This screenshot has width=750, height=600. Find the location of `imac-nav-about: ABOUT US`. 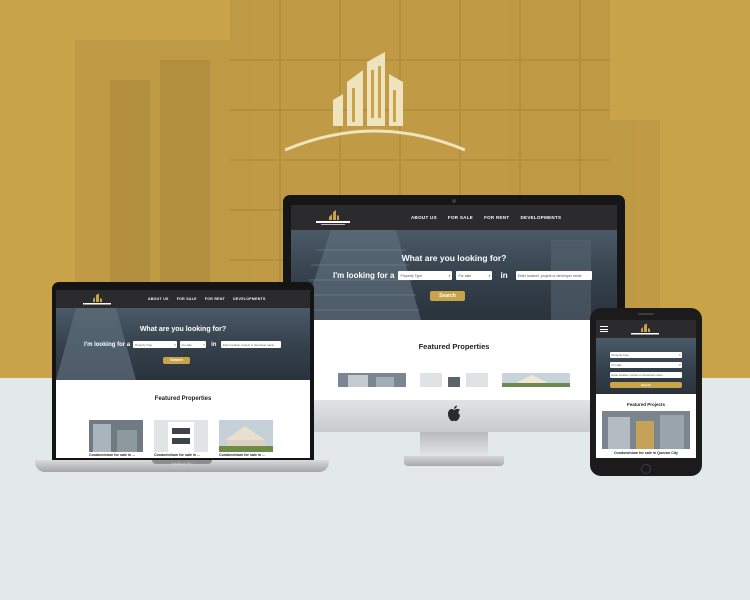

imac-nav-about: ABOUT US is located at coordinates (424, 217).